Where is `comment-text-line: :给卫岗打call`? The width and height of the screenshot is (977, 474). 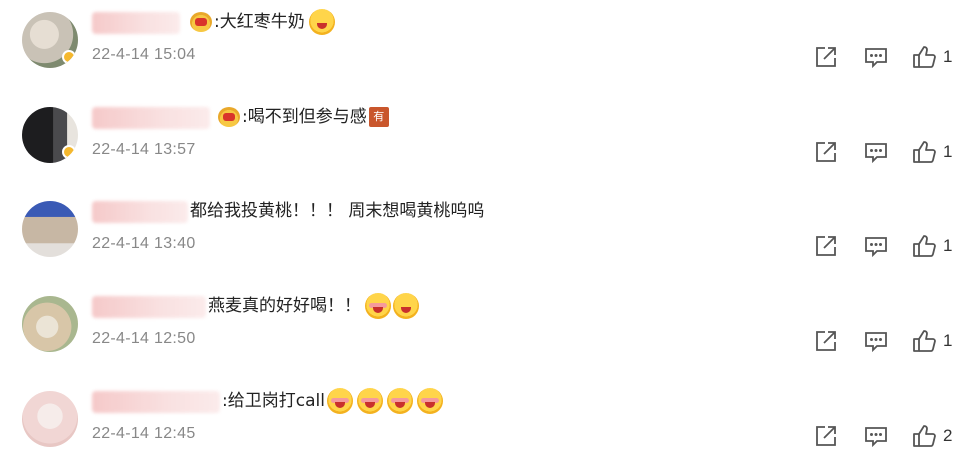 comment-text-line: :给卫岗打call is located at coordinates (332, 401).